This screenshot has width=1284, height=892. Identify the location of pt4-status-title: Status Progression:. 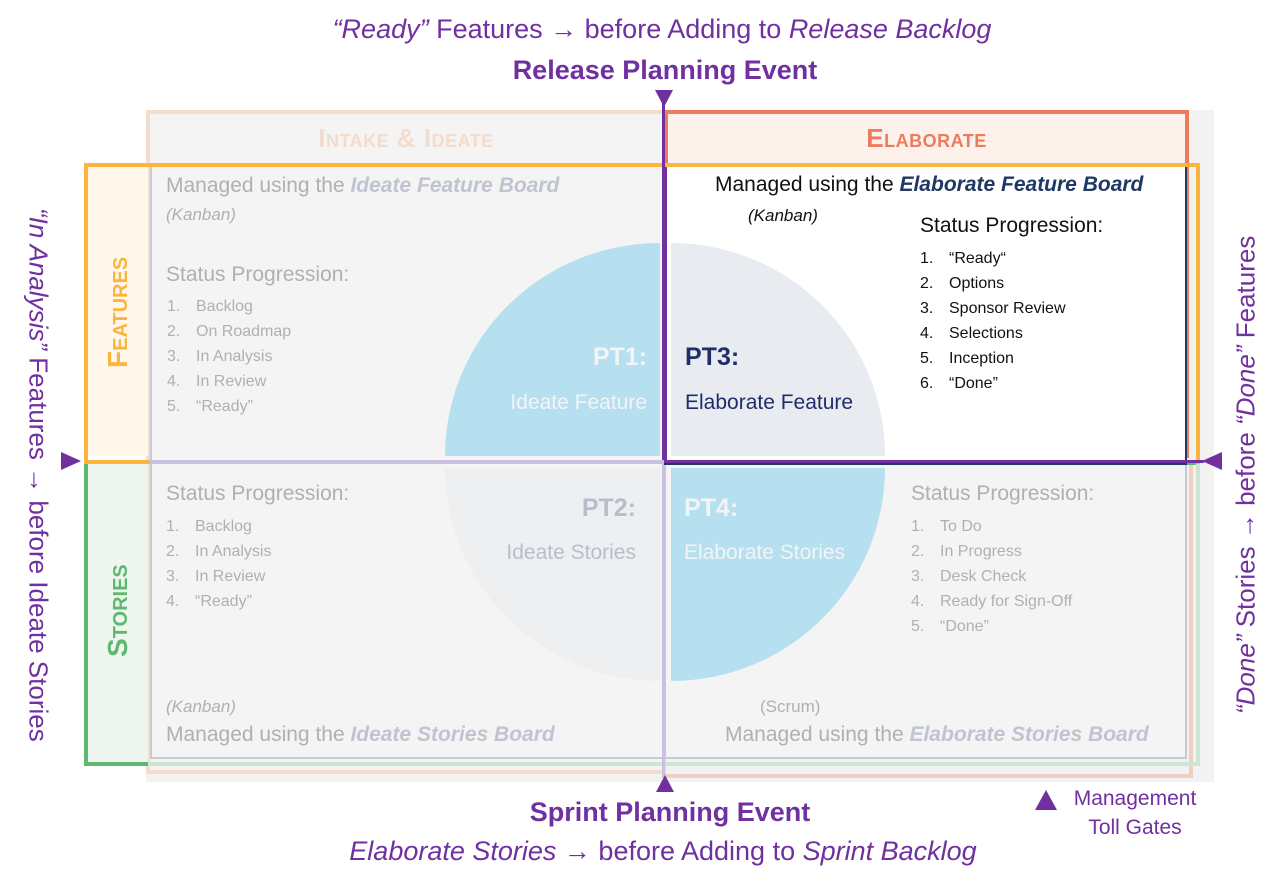
(1003, 493).